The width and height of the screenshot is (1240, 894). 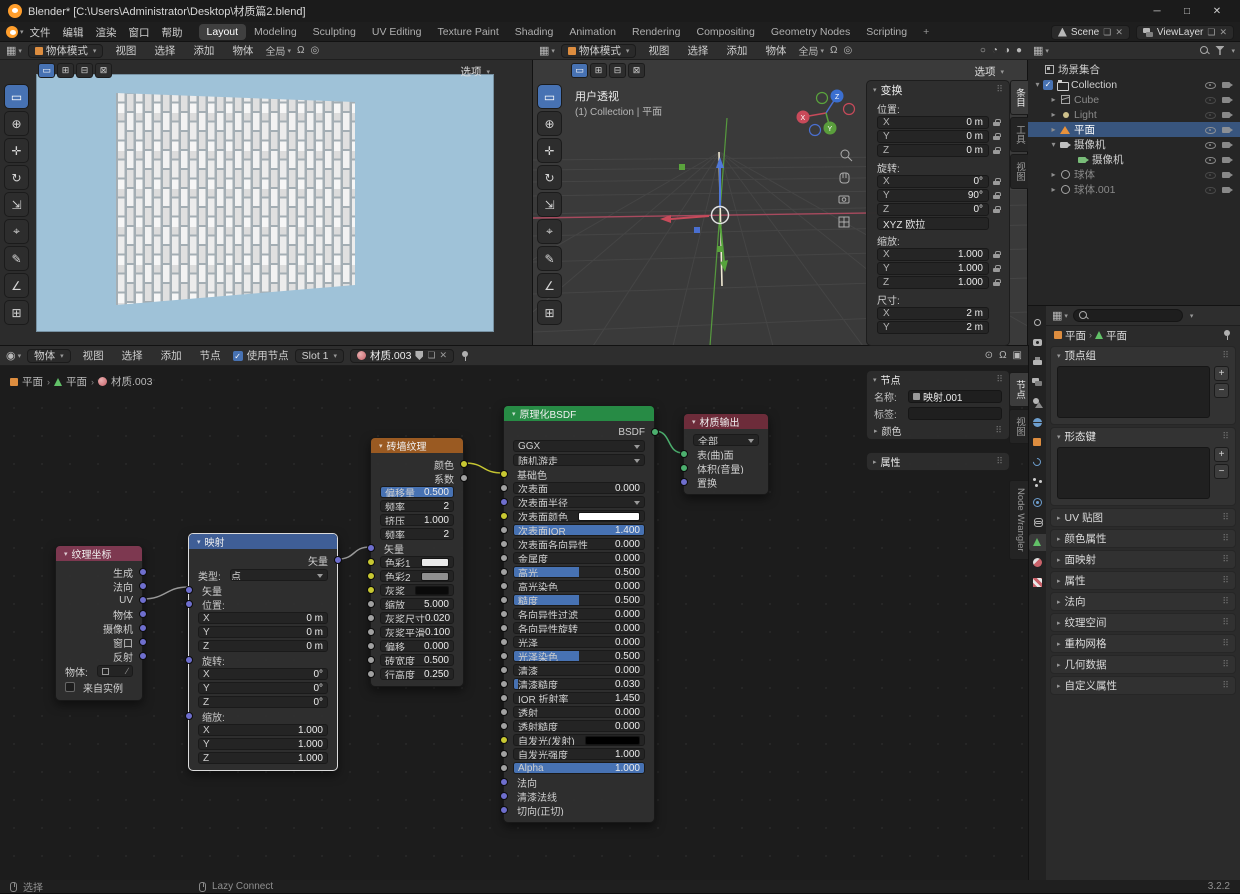 I want to click on node-param-row: 次表面IOR 1.400, so click(x=576, y=530).